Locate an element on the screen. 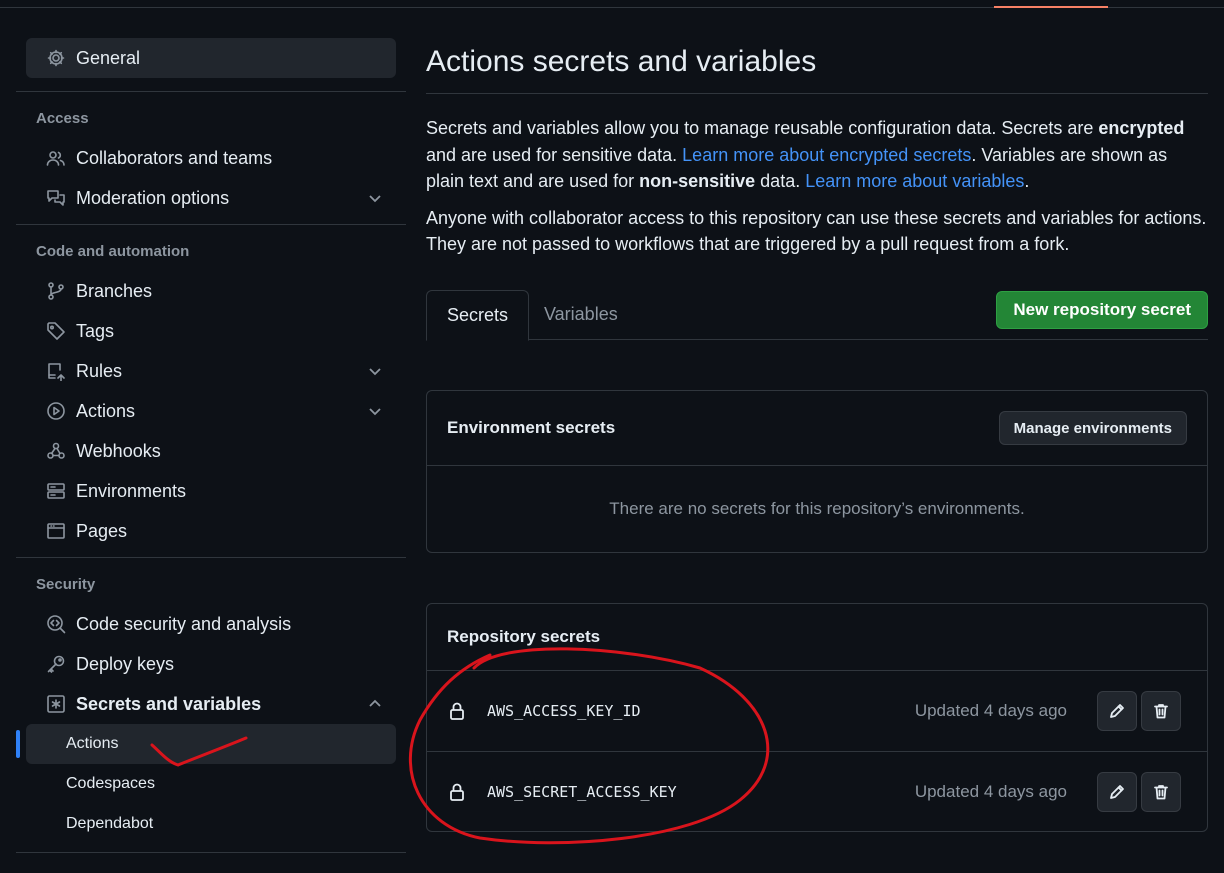 Image resolution: width=1224 pixels, height=873 pixels. sidebar-item-label: General is located at coordinates (108, 57).